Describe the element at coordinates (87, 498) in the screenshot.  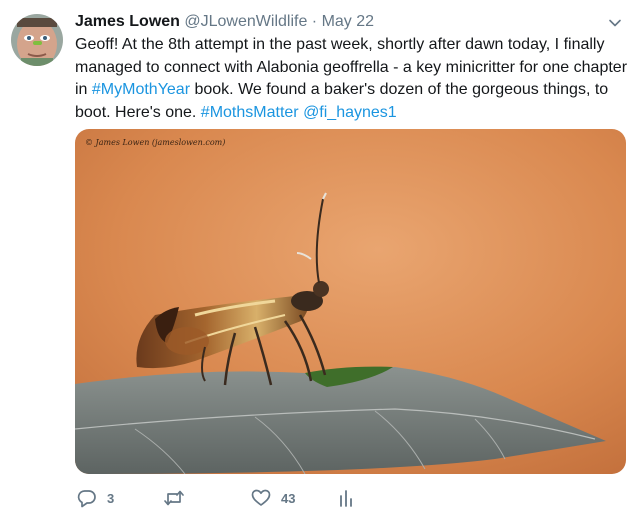
I see `reply-icon` at that location.